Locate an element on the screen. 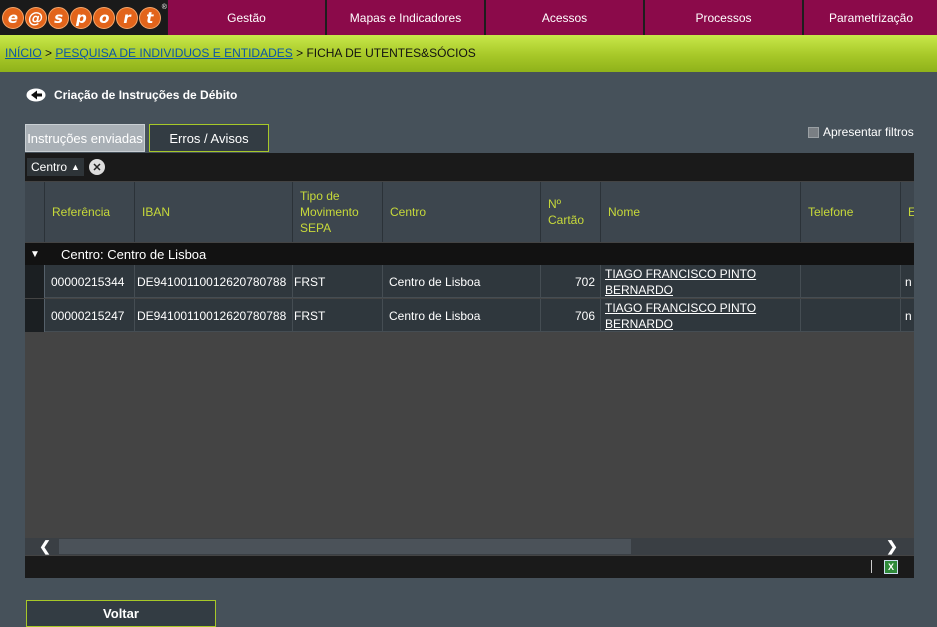 The width and height of the screenshot is (937, 627). group-chip-centro: Centro ▲ ✕ is located at coordinates (66, 167).